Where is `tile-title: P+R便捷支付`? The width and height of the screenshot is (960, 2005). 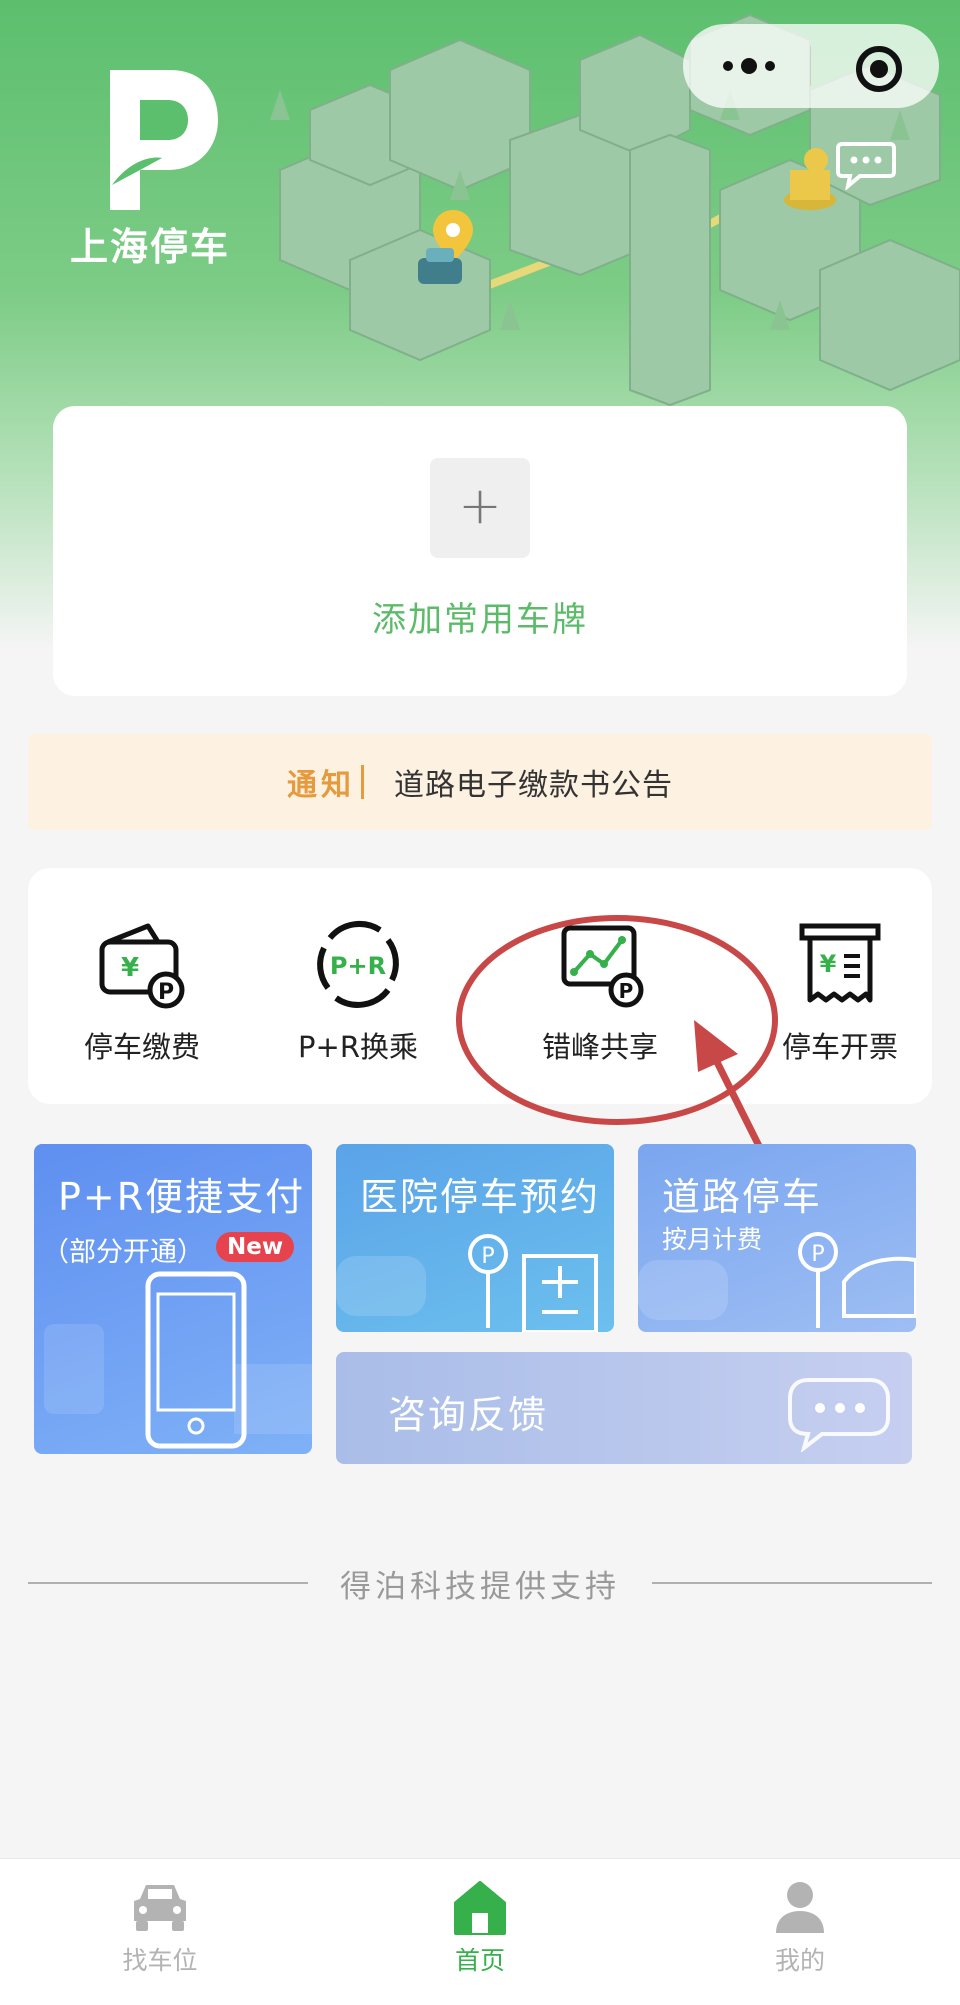
tile-title: P+R便捷支付 is located at coordinates (182, 1197).